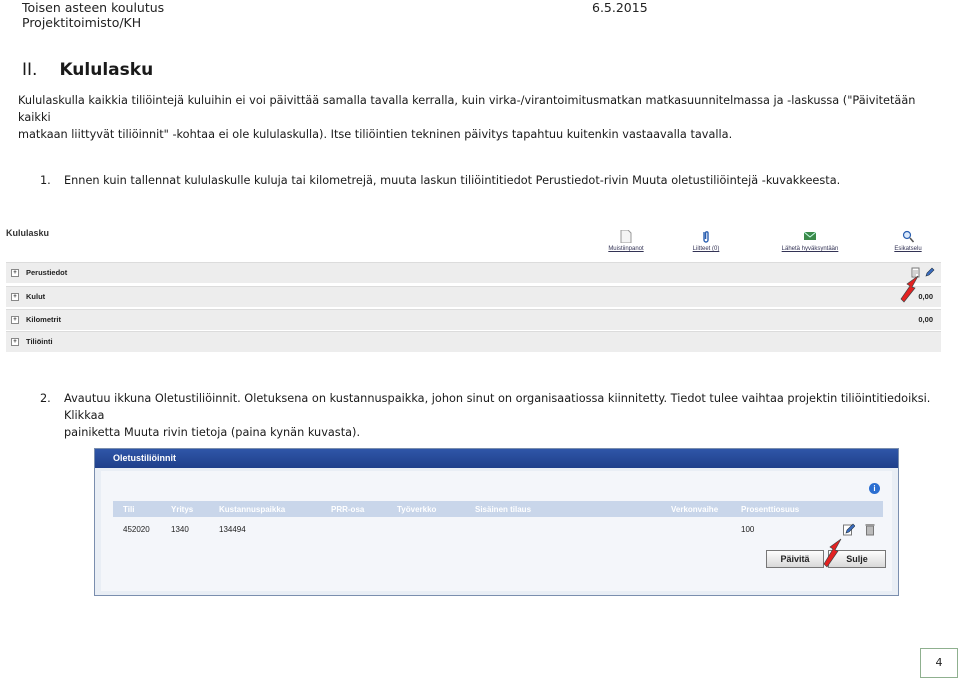 The height and width of the screenshot is (680, 960). Describe the element at coordinates (36, 296) in the screenshot. I see `row-kulut-label: Kulut` at that location.